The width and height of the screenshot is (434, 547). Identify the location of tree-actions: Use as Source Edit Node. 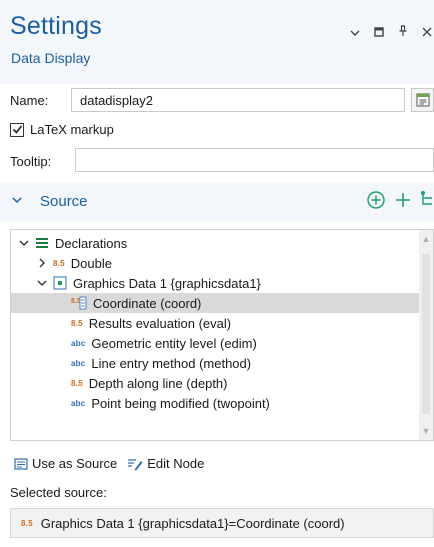
(109, 463).